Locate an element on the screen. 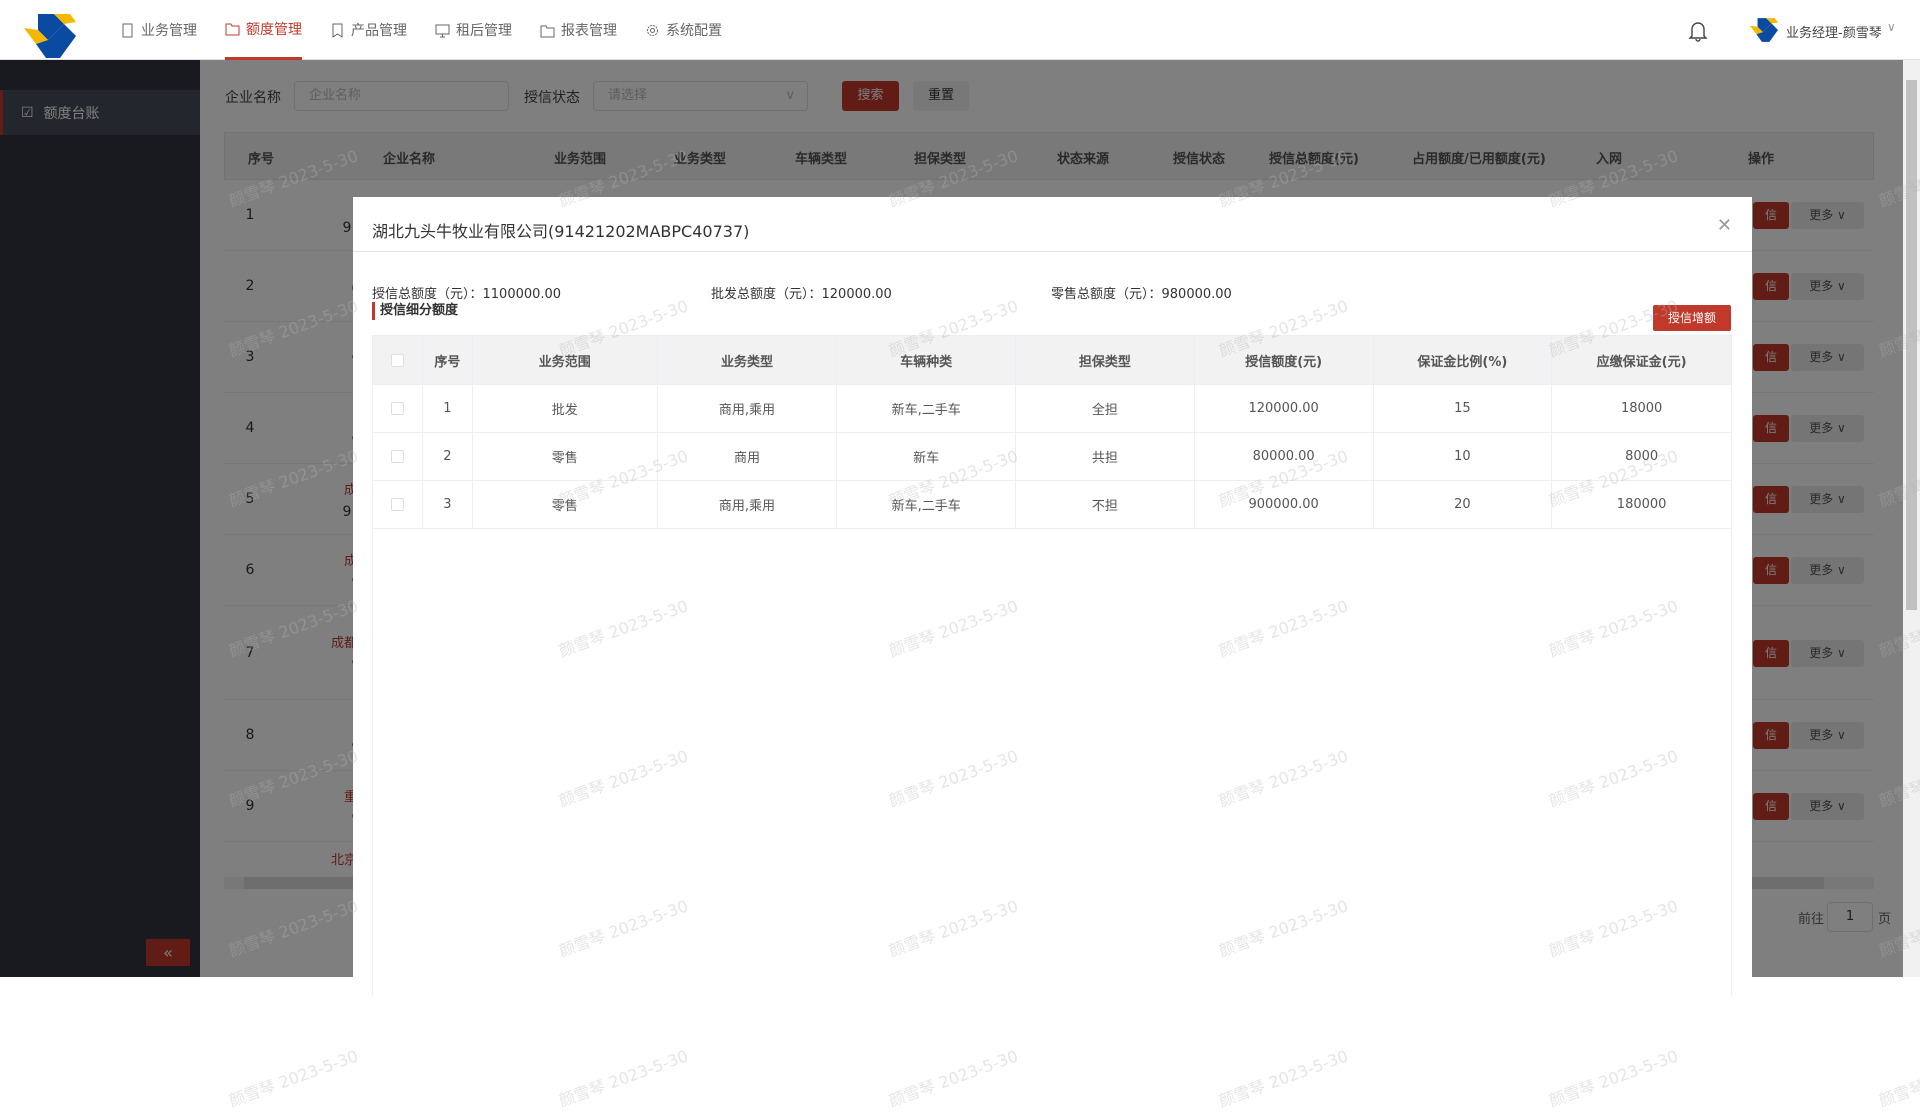  section-title: 授信细分额度 is located at coordinates (415, 311).